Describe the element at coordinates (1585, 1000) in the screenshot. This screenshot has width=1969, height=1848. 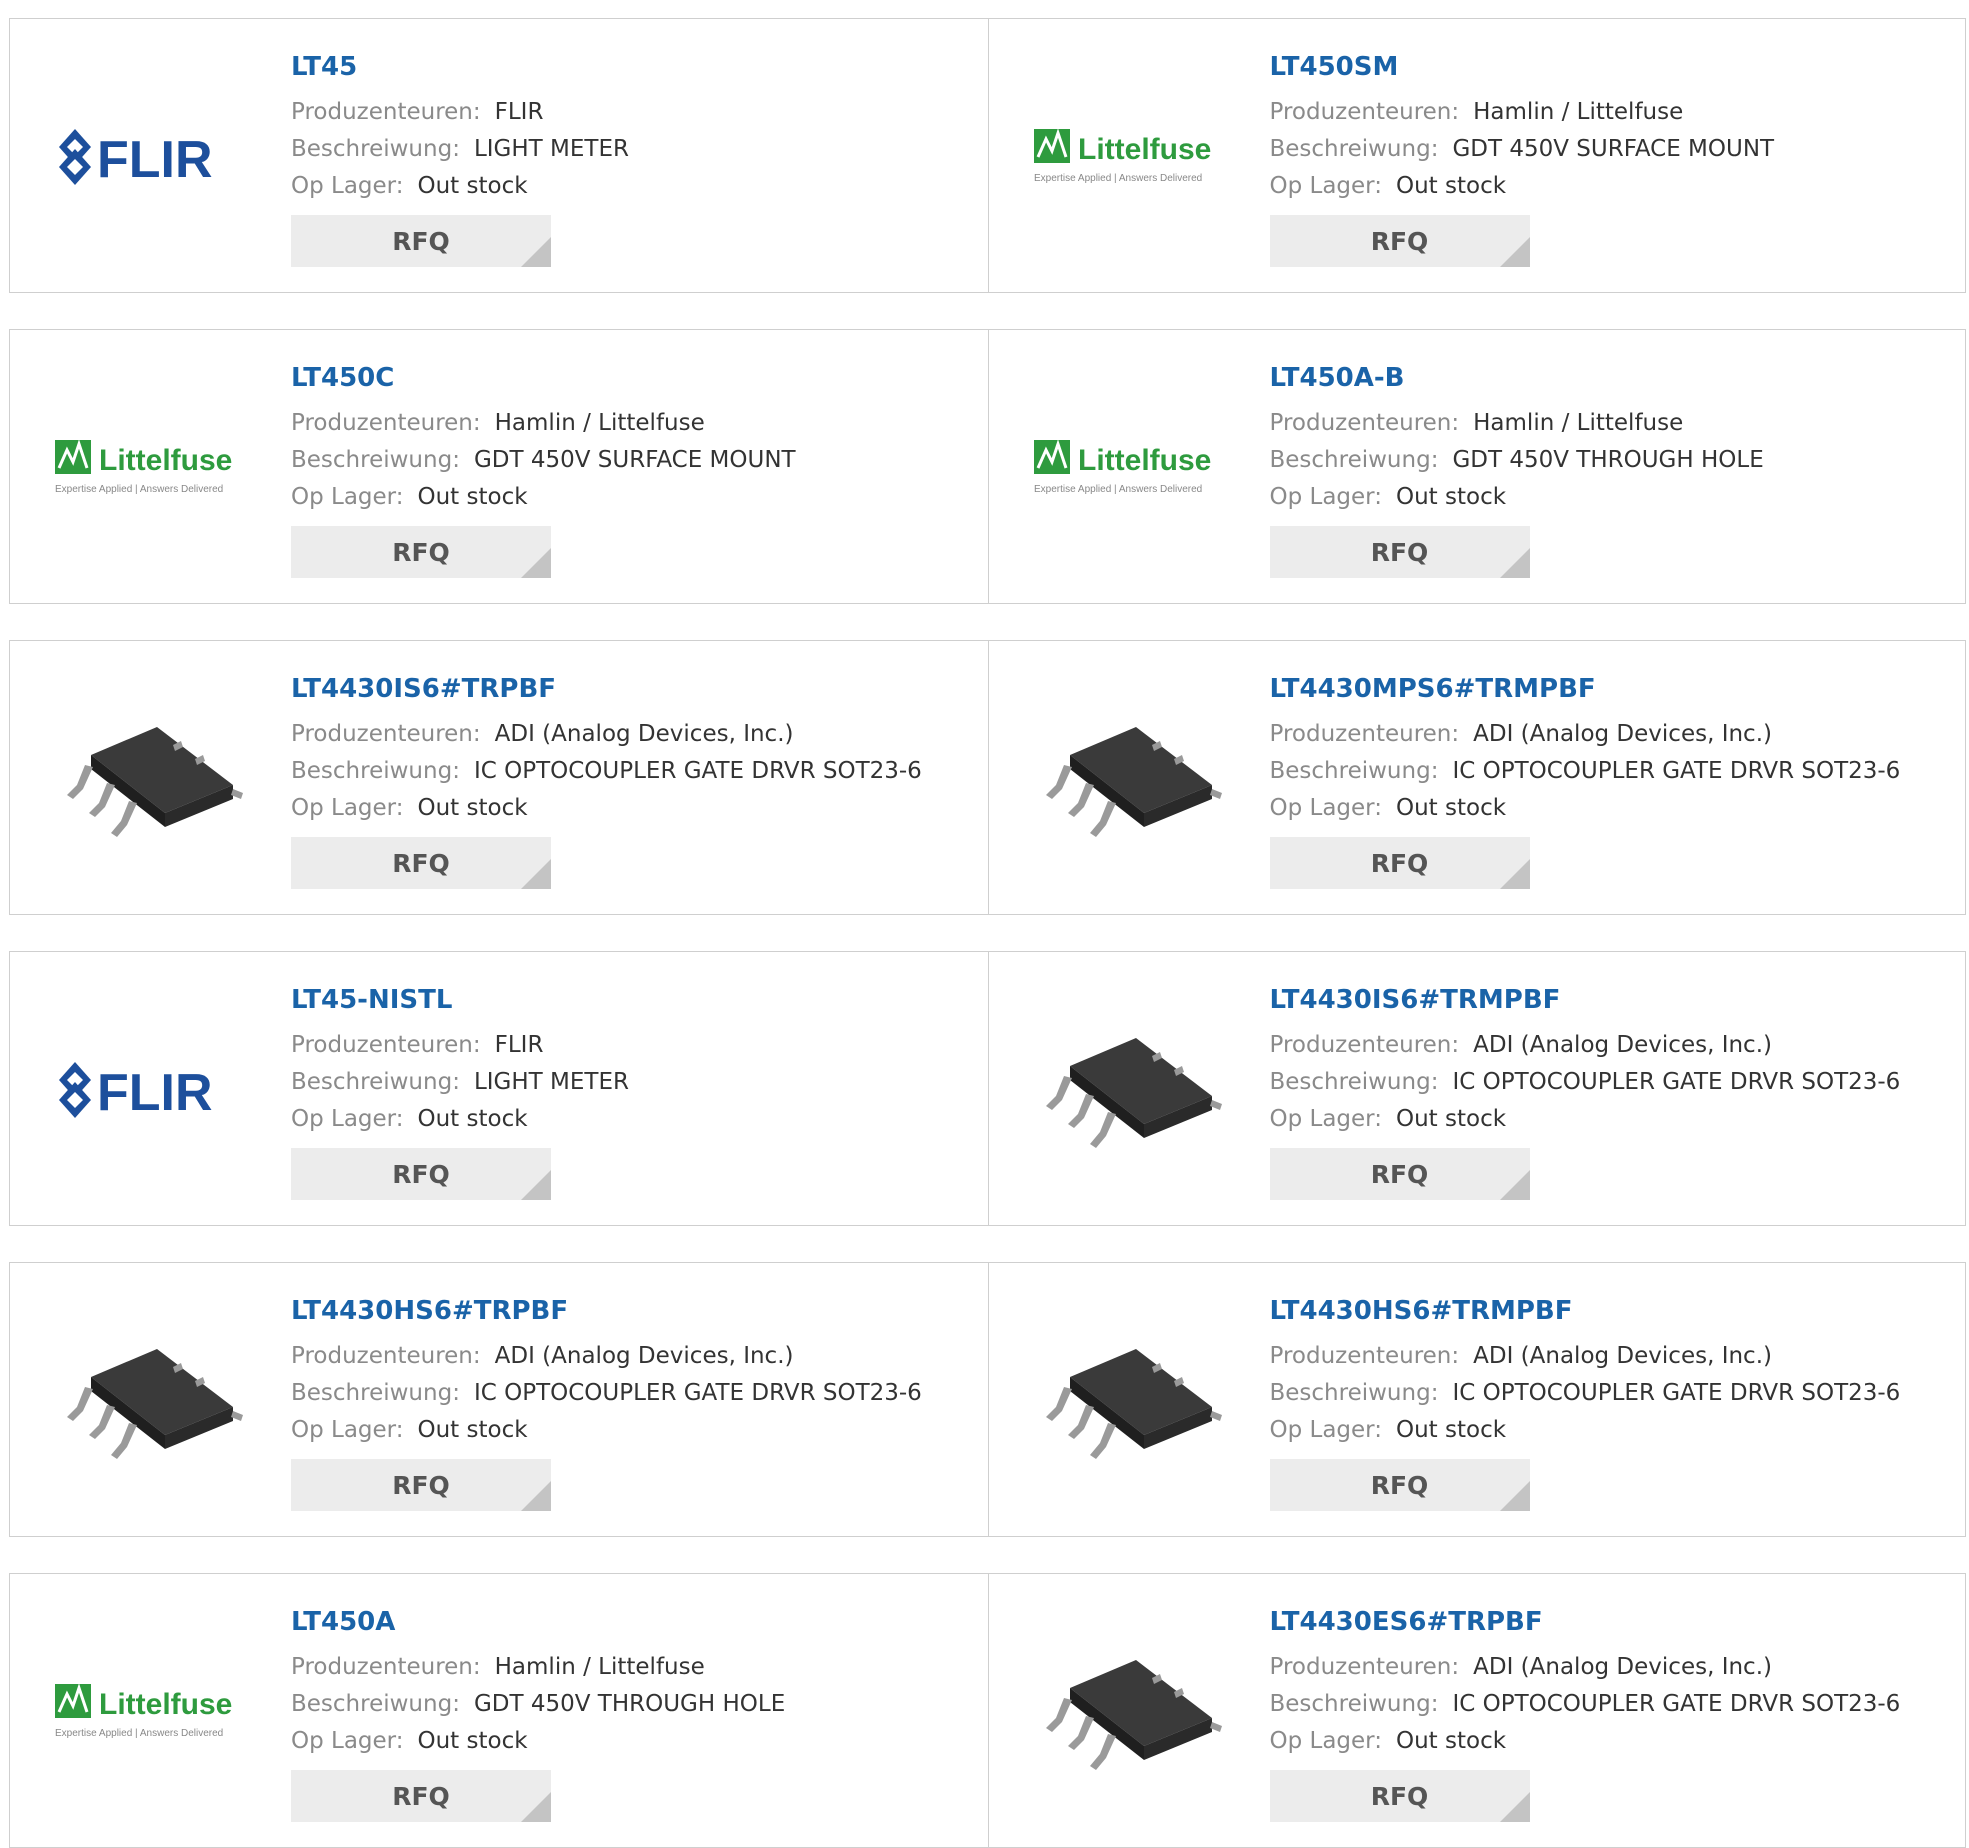
I see `part-number-link: LT4430IS6#TRMPBF` at that location.